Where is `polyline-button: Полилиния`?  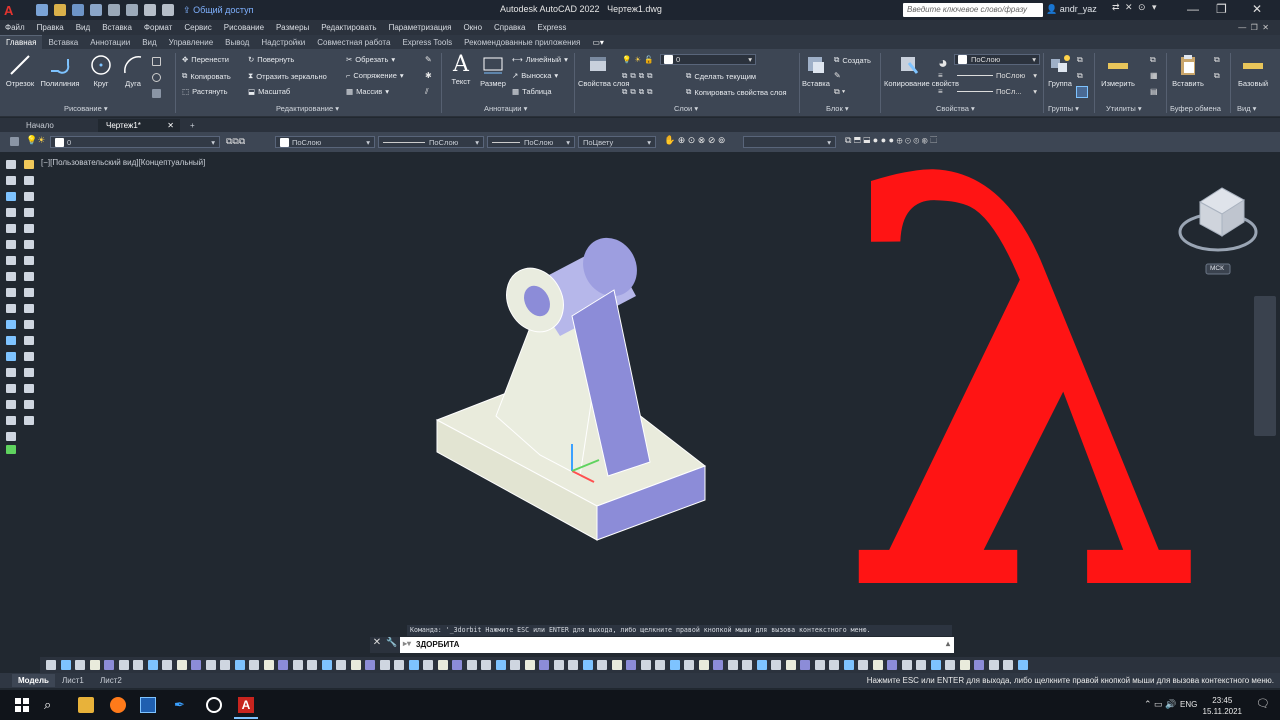
polyline-button: Полилиния is located at coordinates (60, 70).